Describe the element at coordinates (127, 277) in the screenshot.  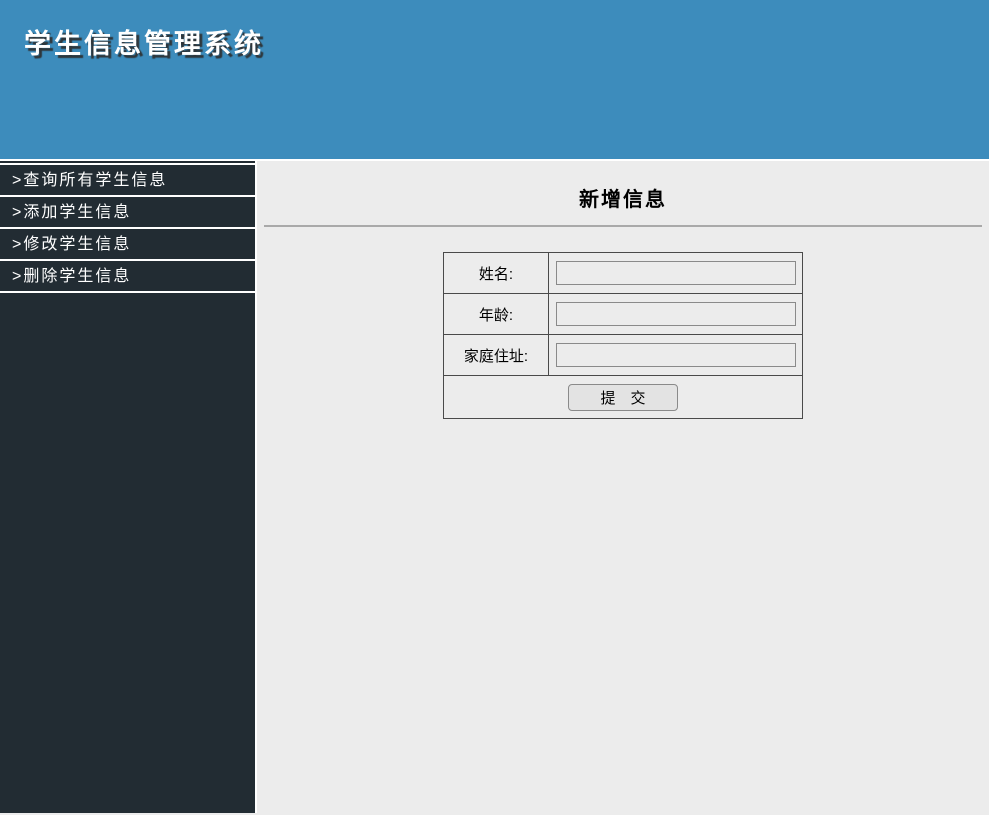
I see `sidebar-item-delete-student: >删除学生信息` at that location.